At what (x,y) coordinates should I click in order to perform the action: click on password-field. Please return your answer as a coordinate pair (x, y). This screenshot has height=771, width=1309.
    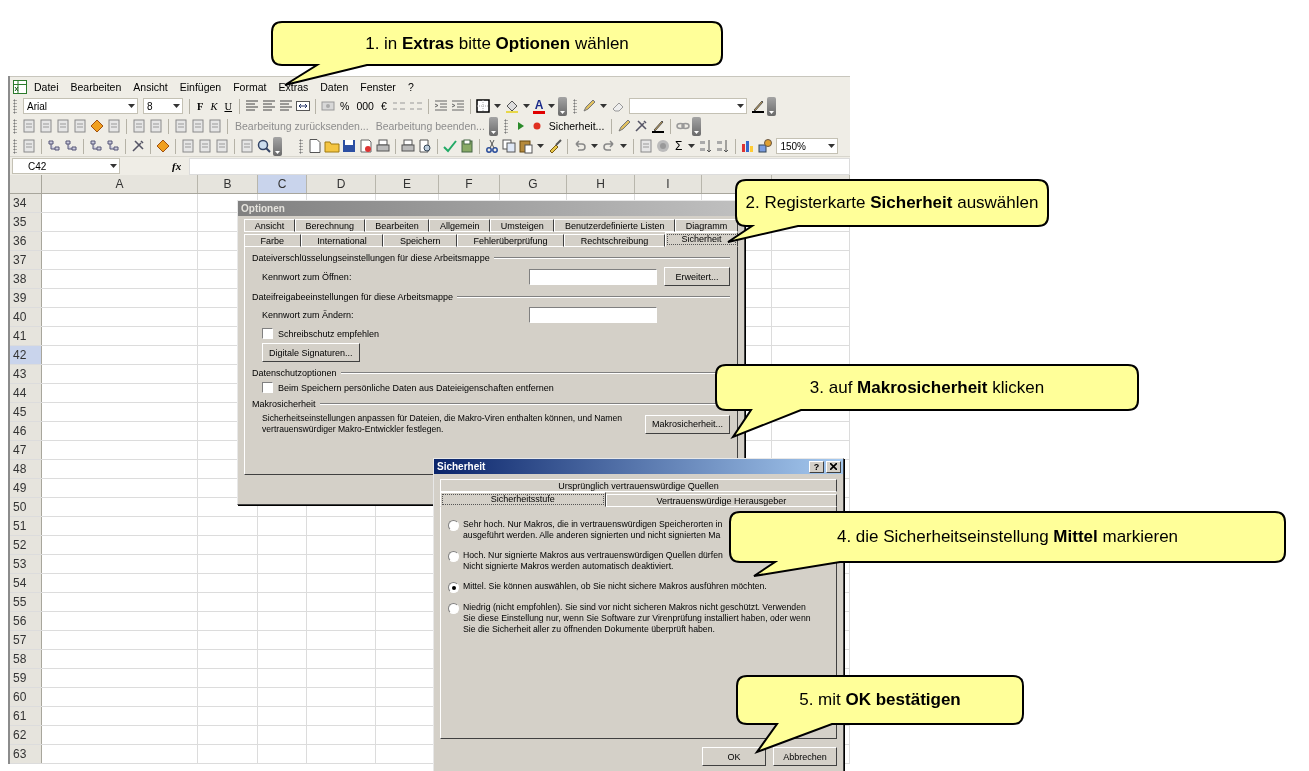
    Looking at the image, I should click on (593, 315).